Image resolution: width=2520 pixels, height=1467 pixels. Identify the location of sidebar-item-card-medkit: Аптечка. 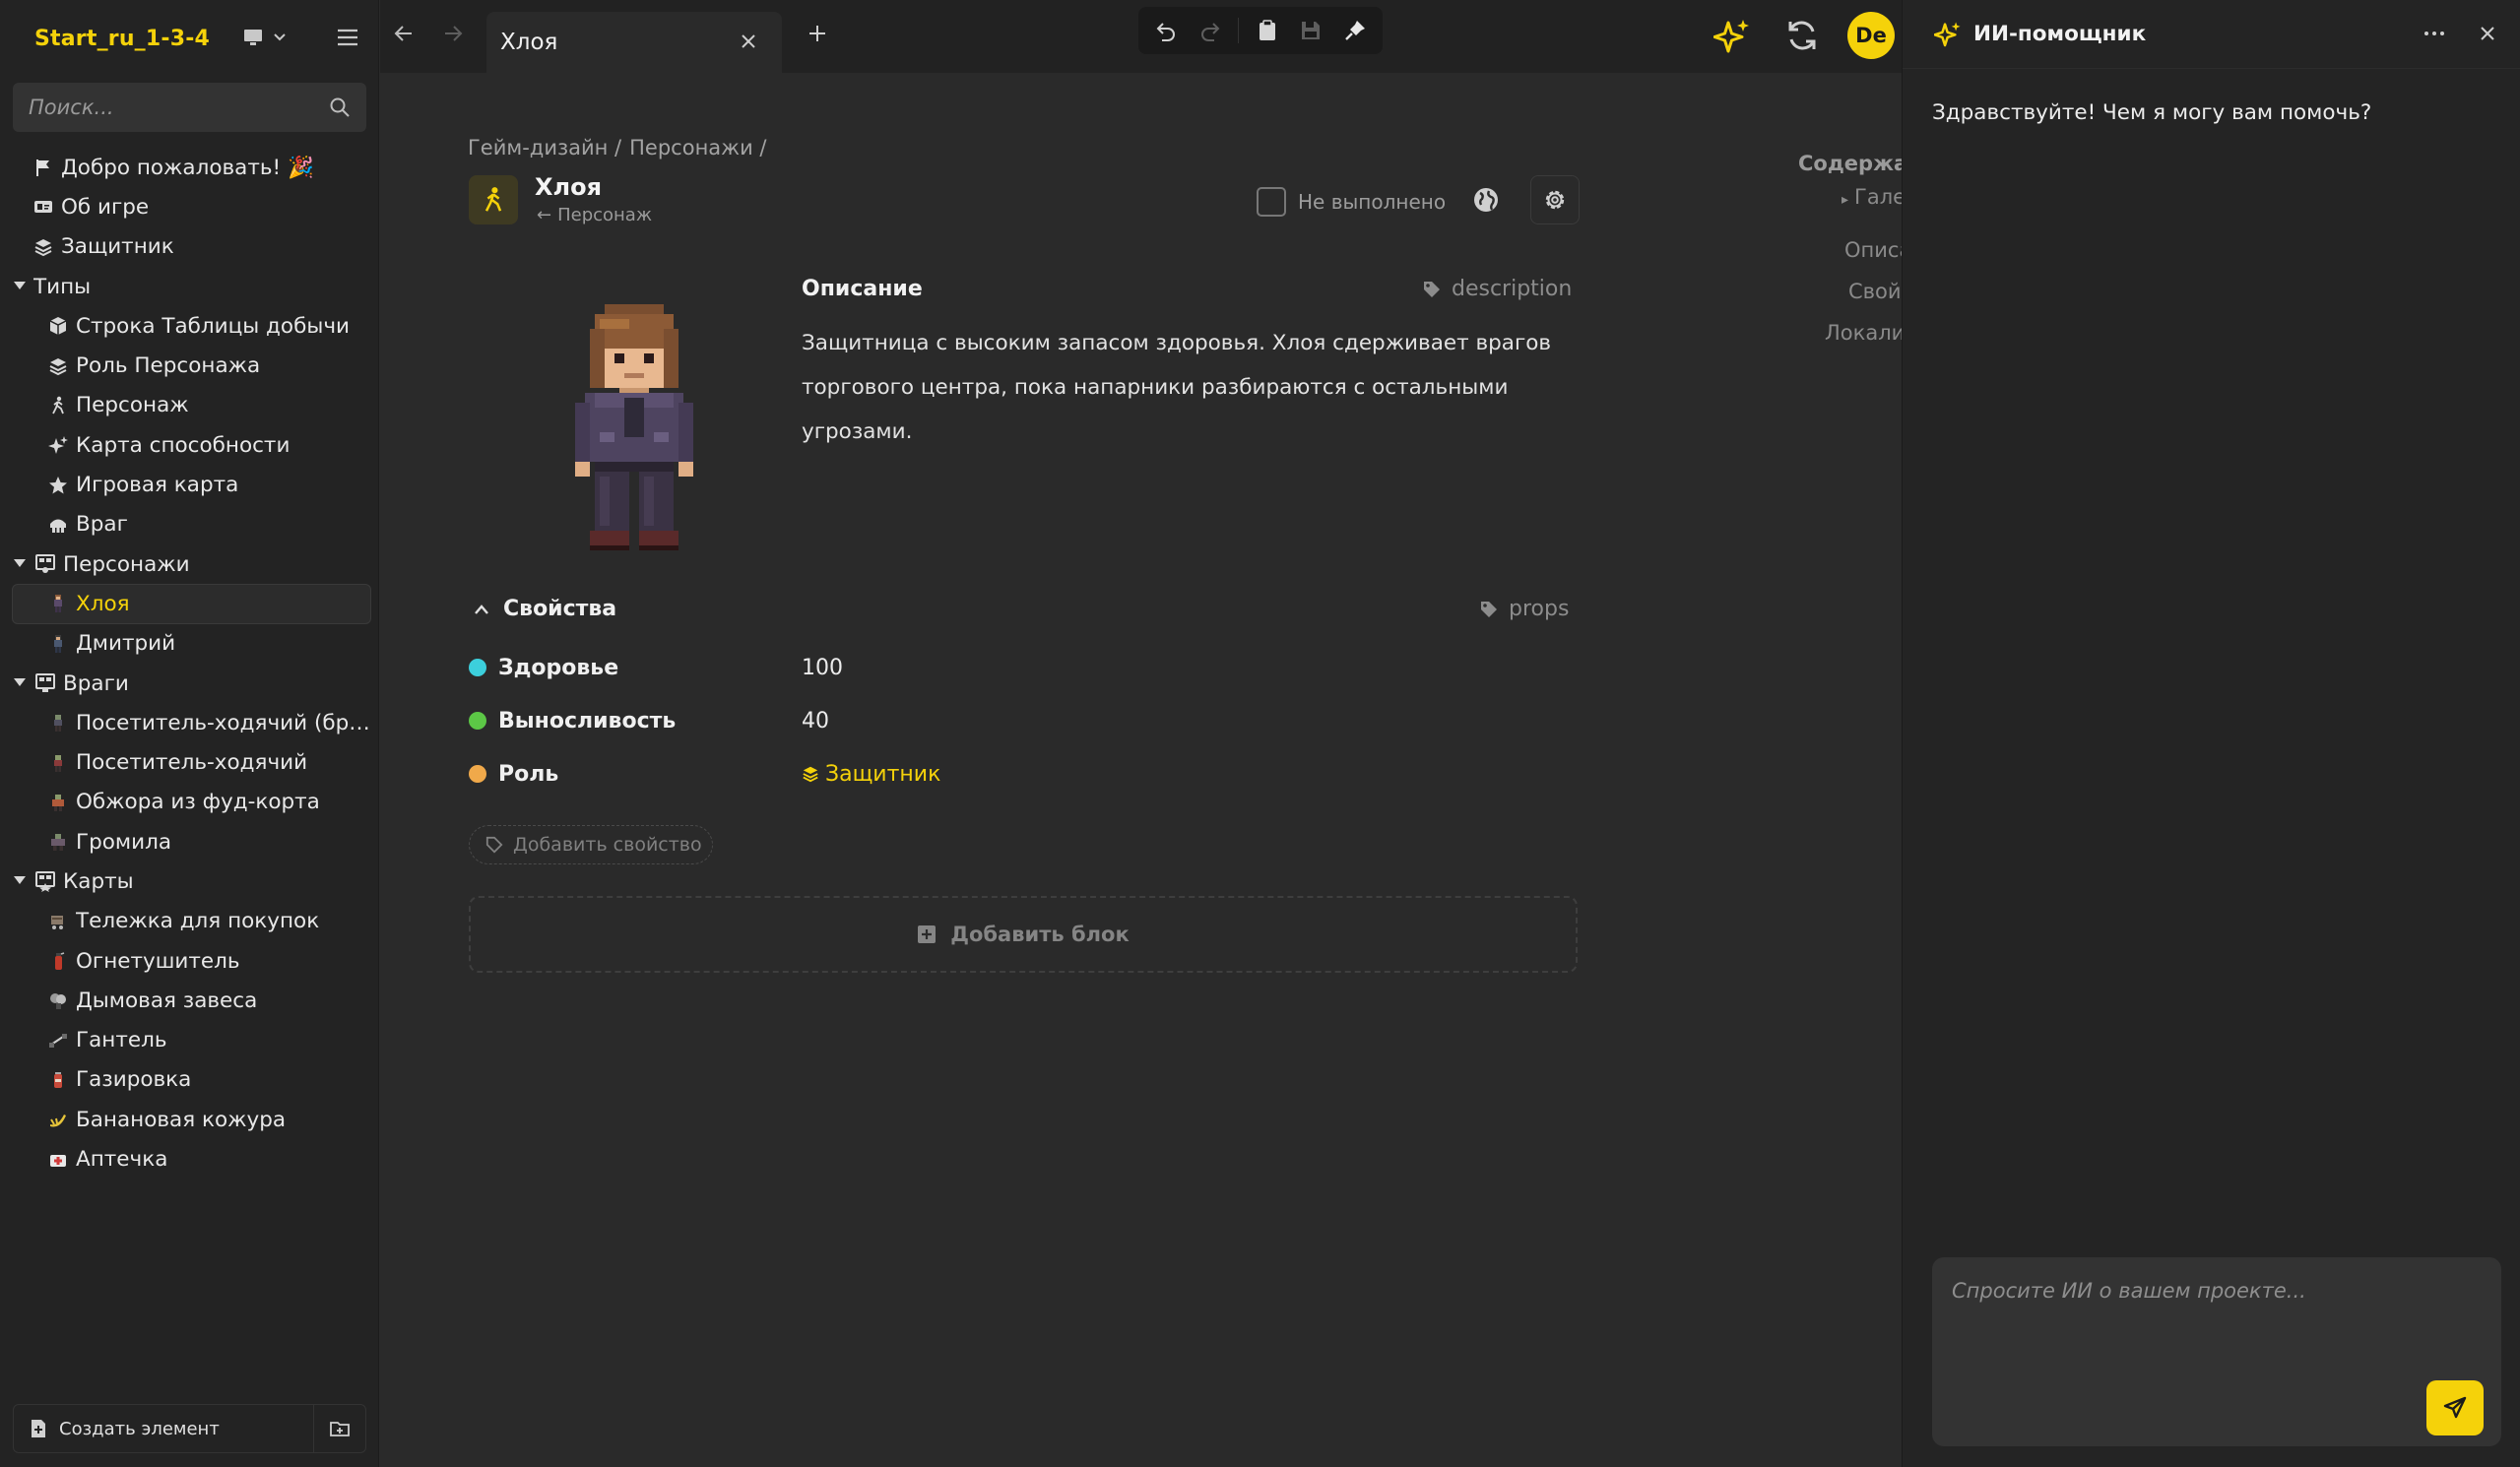
(189, 1159).